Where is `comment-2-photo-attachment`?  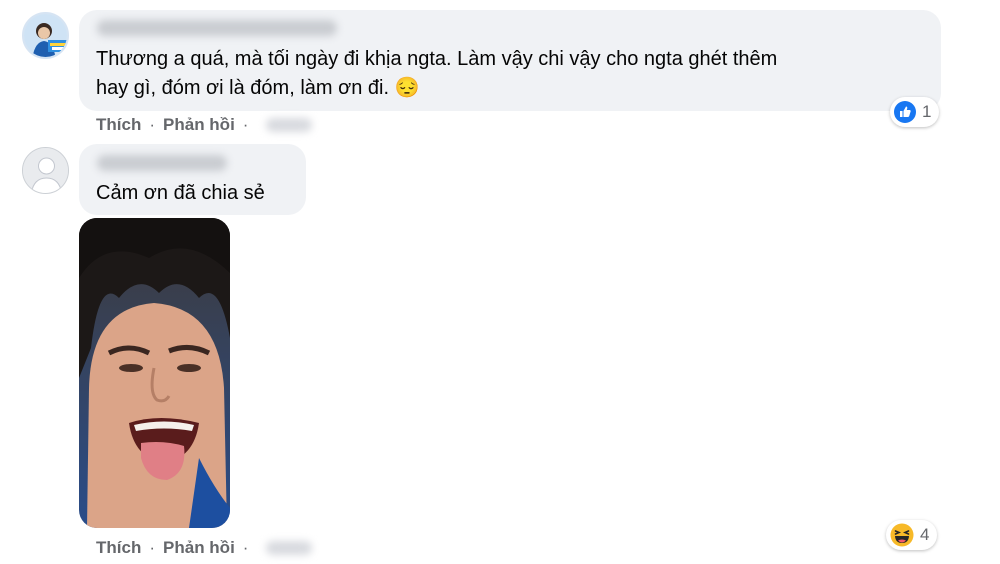 comment-2-photo-attachment is located at coordinates (154, 373).